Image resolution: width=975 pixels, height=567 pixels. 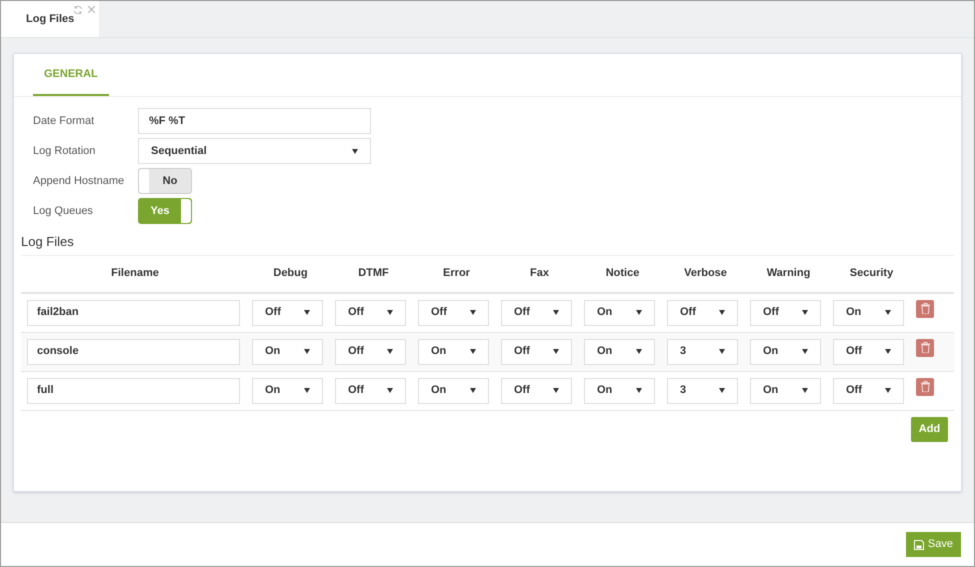 I want to click on select-field: Sequential, so click(x=254, y=151).